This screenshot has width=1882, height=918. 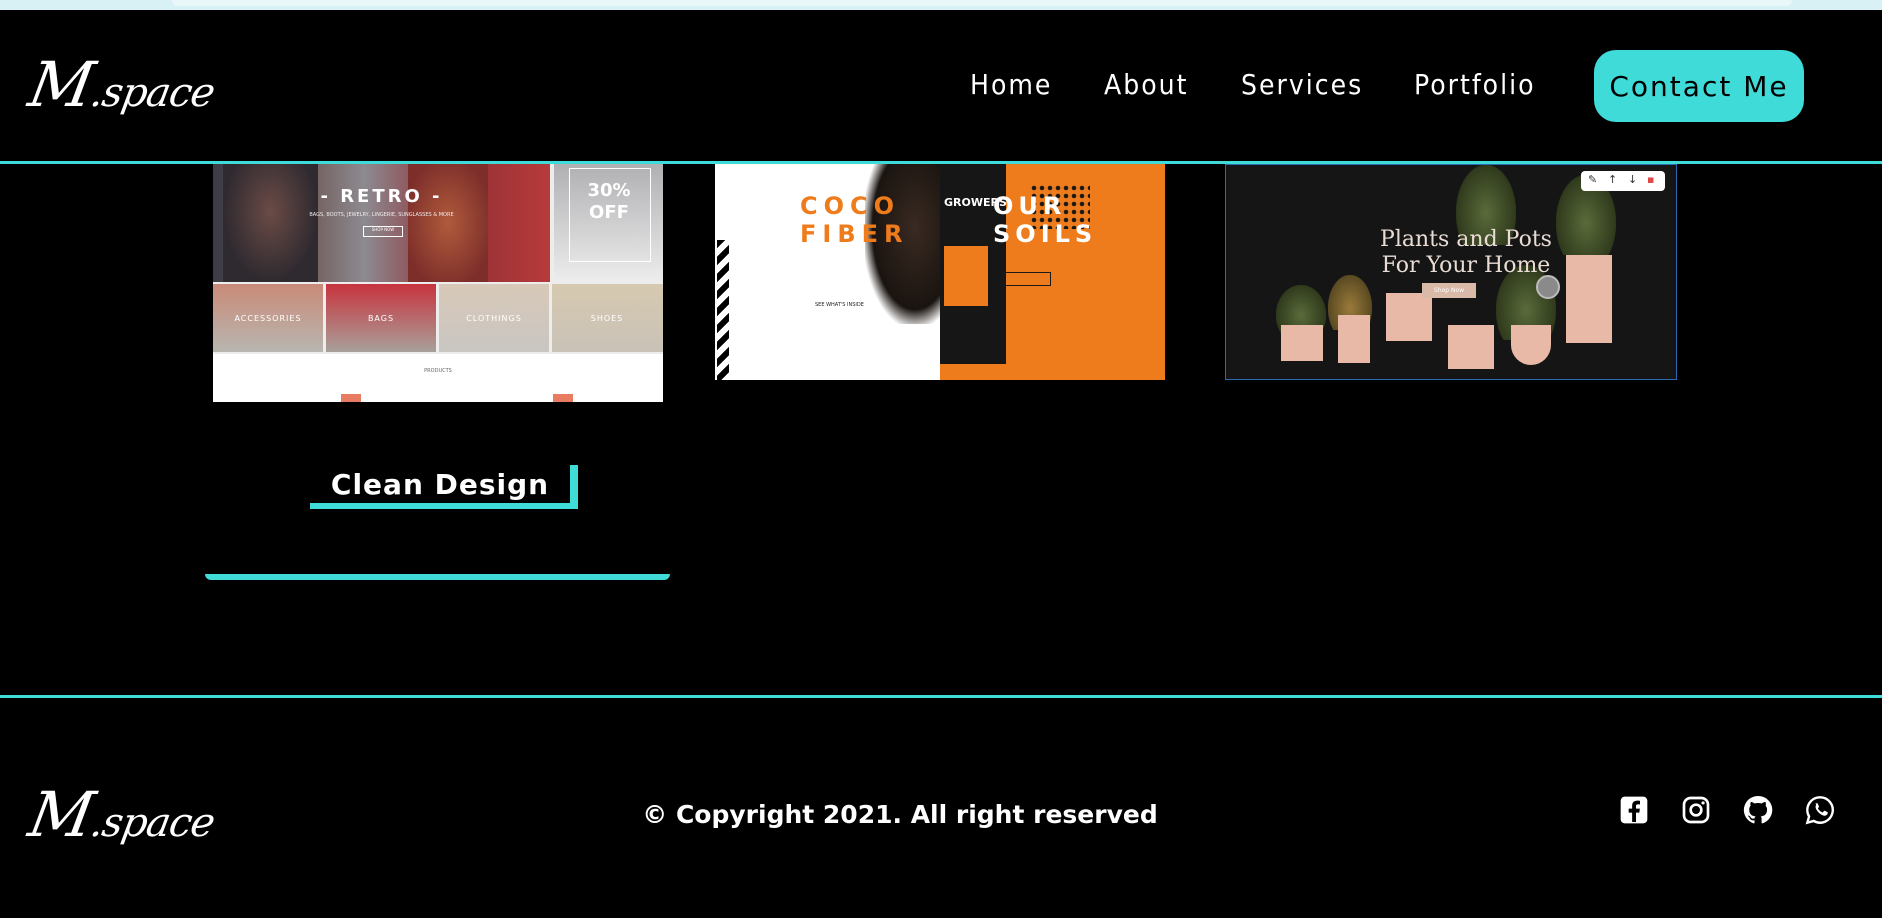 What do you see at coordinates (1758, 810) in the screenshot?
I see `github-icon` at bounding box center [1758, 810].